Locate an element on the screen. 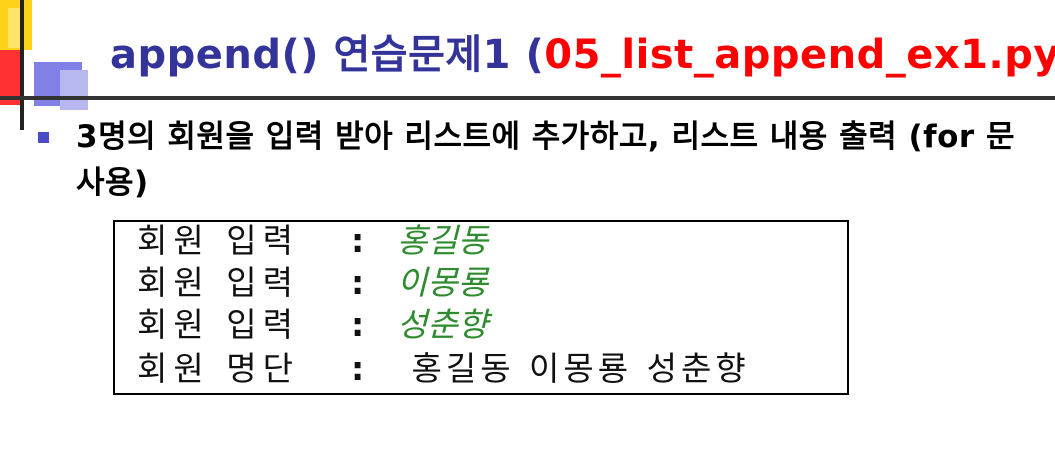 The image size is (1055, 452). console-row-label: 회원 명단 is located at coordinates (218, 368).